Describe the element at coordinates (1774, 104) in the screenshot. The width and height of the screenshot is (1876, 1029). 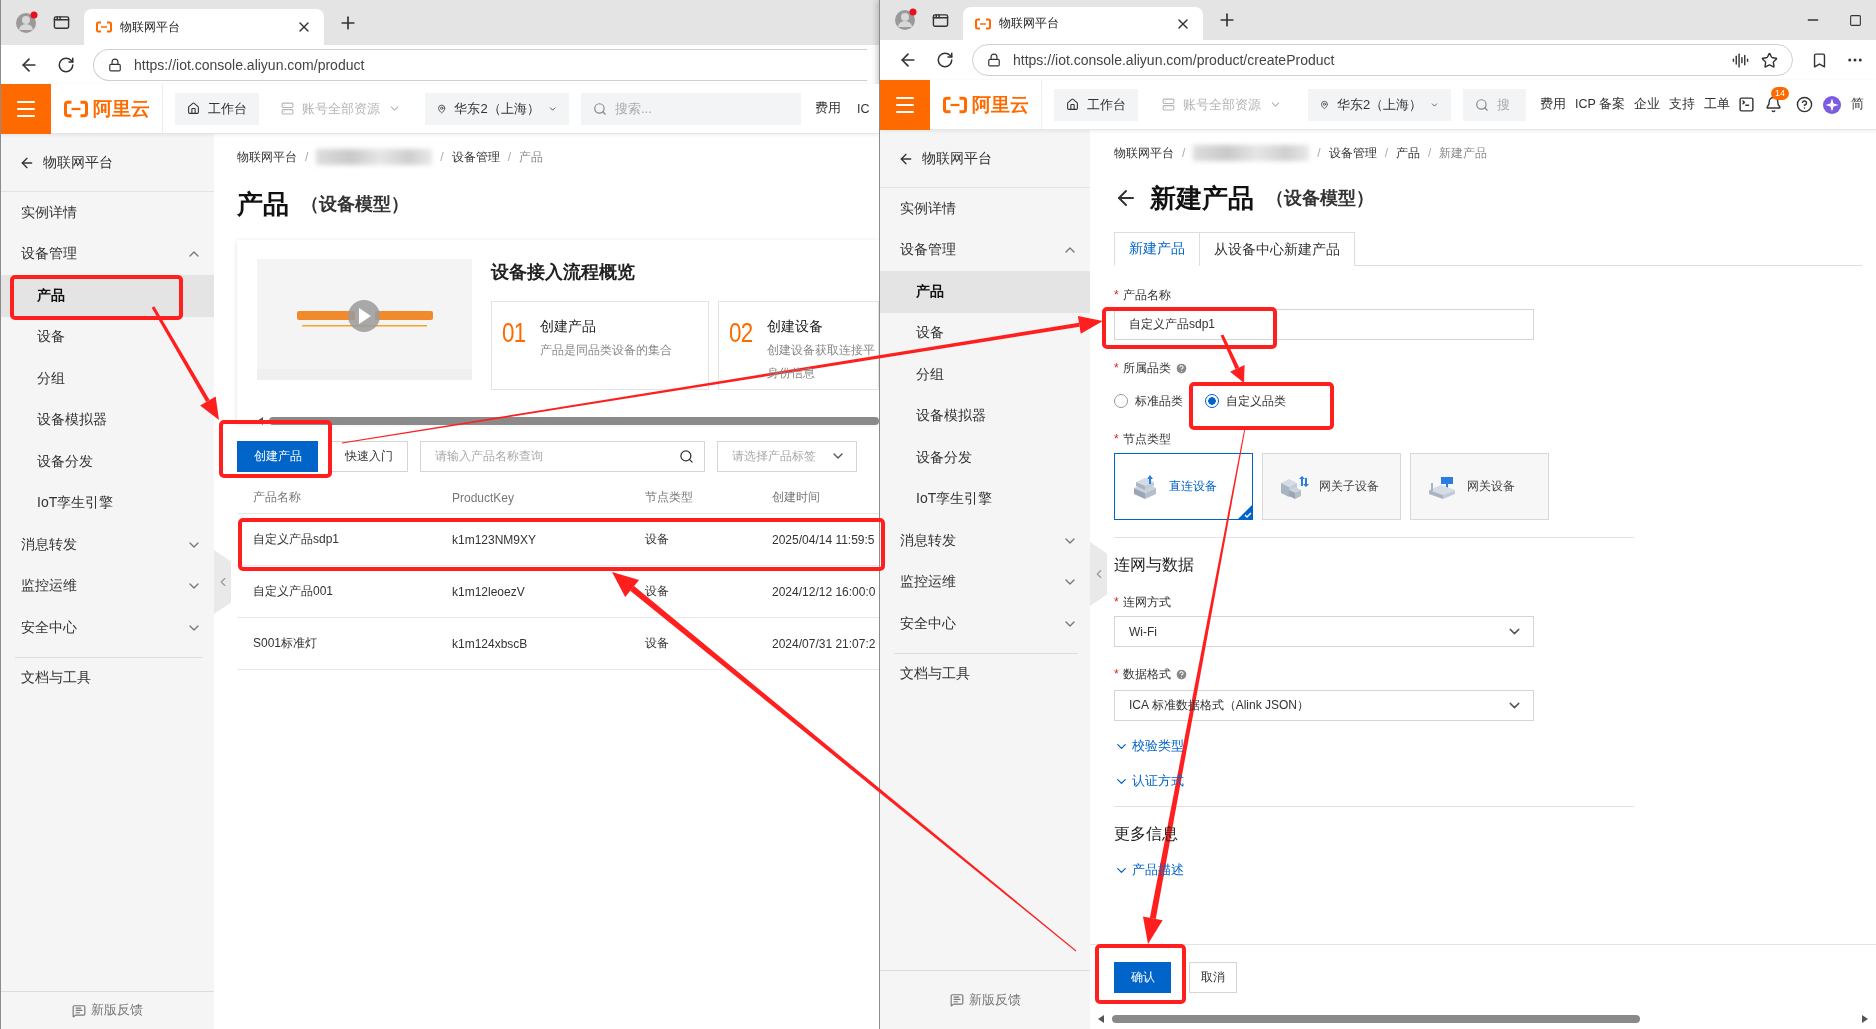
I see `bell-icon` at that location.